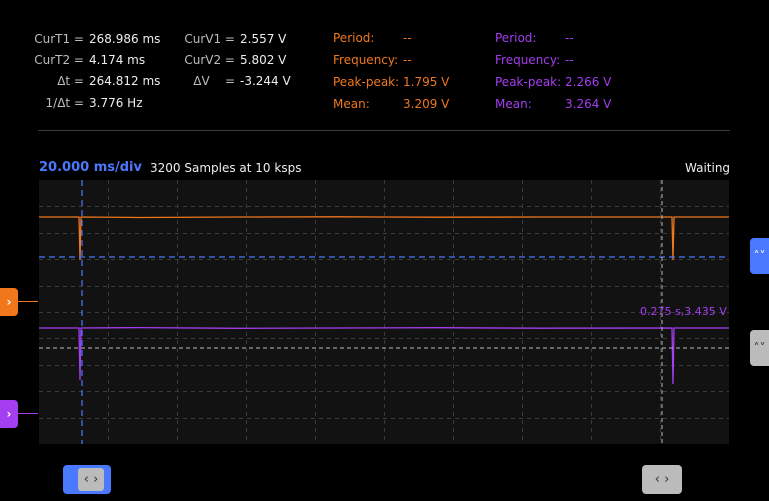 The image size is (769, 501). Describe the element at coordinates (265, 81) in the screenshot. I see `delta-v-value: -3.244 V` at that location.